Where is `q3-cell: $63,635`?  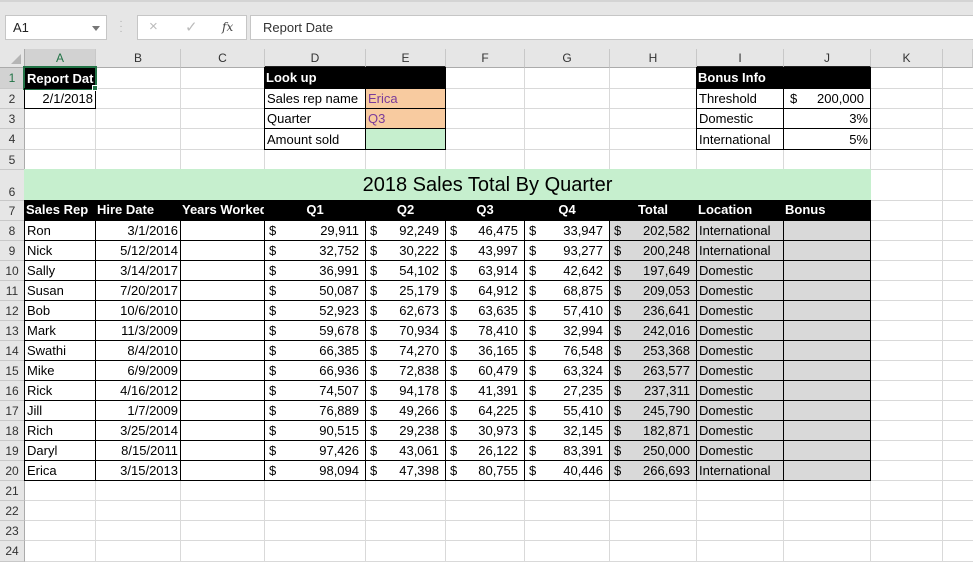
q3-cell: $63,635 is located at coordinates (485, 310).